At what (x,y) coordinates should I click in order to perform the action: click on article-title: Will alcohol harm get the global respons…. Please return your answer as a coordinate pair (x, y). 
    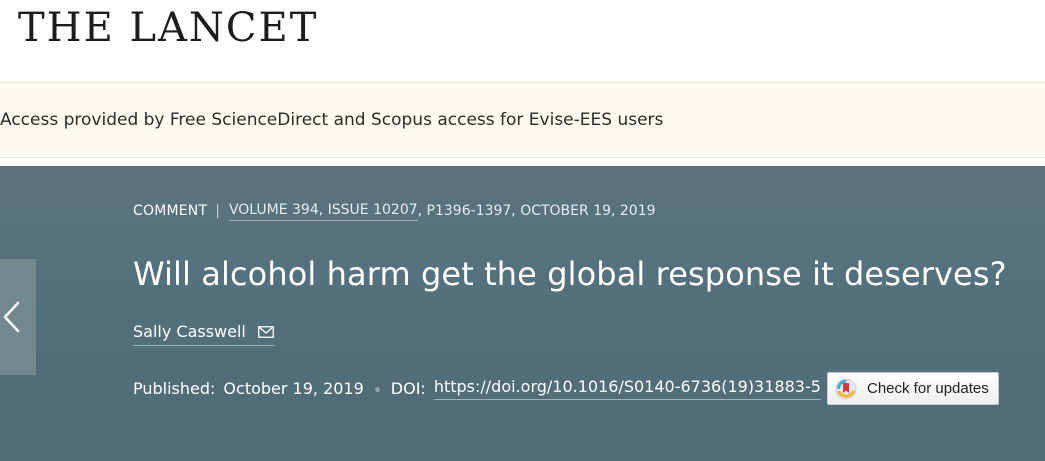
    Looking at the image, I should click on (570, 274).